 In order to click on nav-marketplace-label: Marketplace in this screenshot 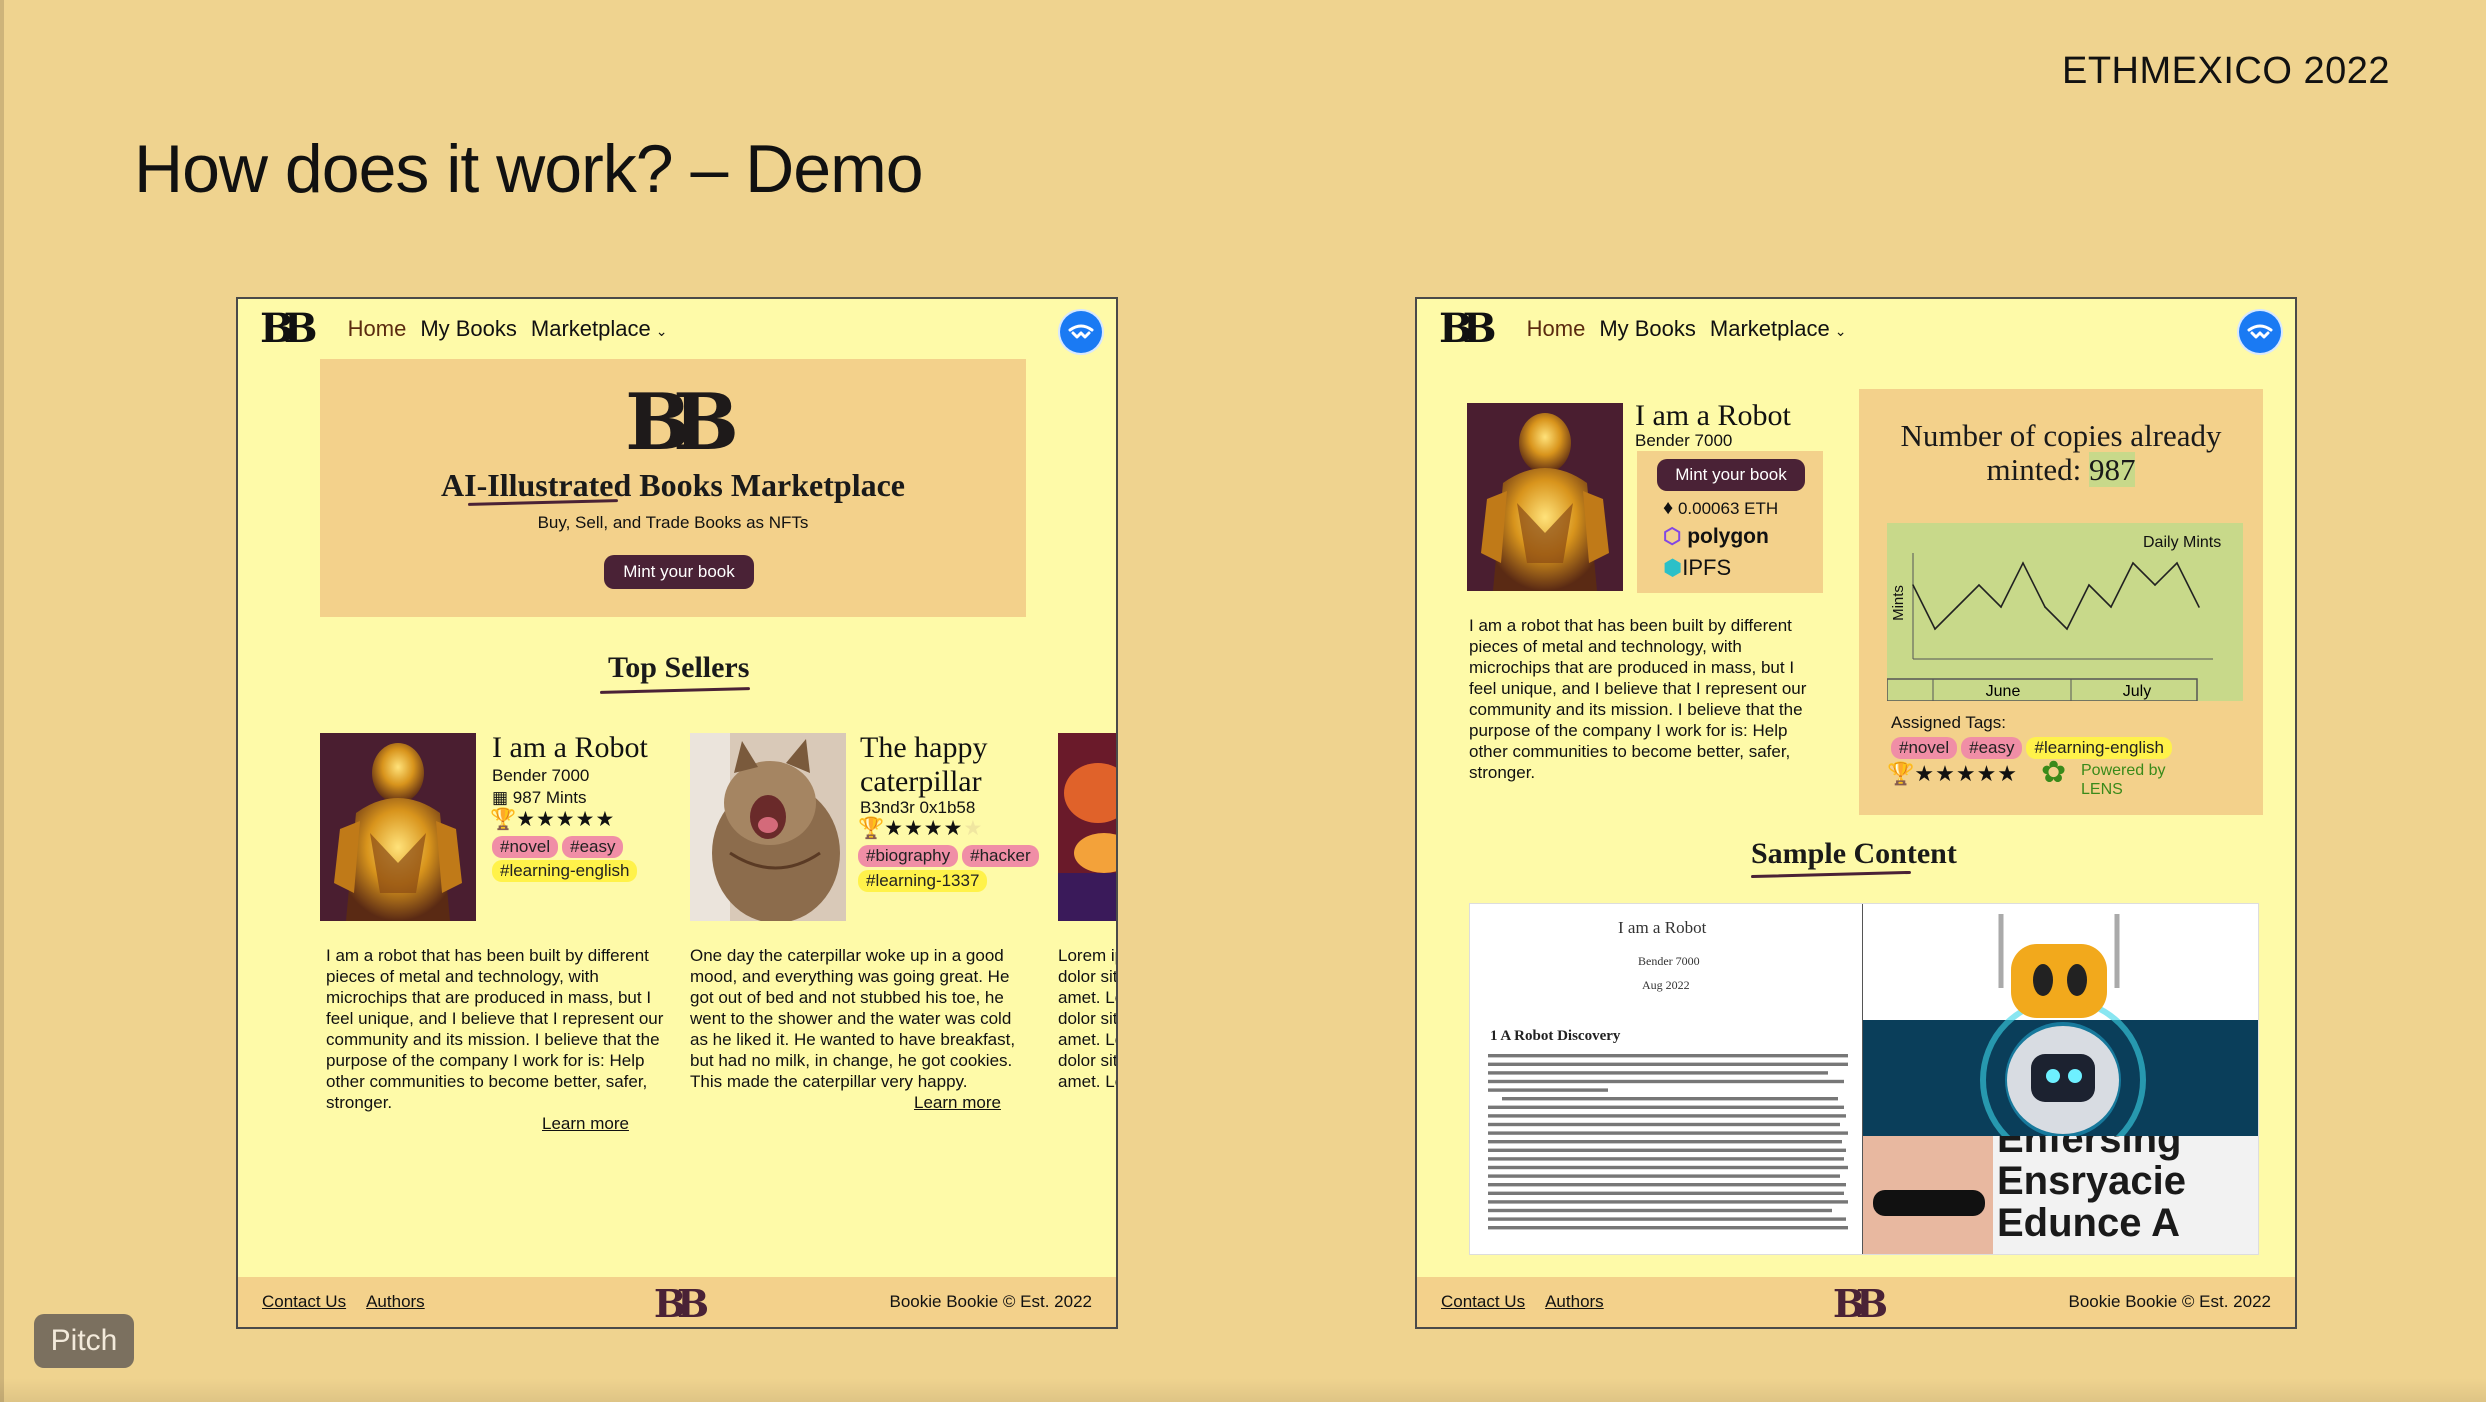, I will do `click(1769, 328)`.